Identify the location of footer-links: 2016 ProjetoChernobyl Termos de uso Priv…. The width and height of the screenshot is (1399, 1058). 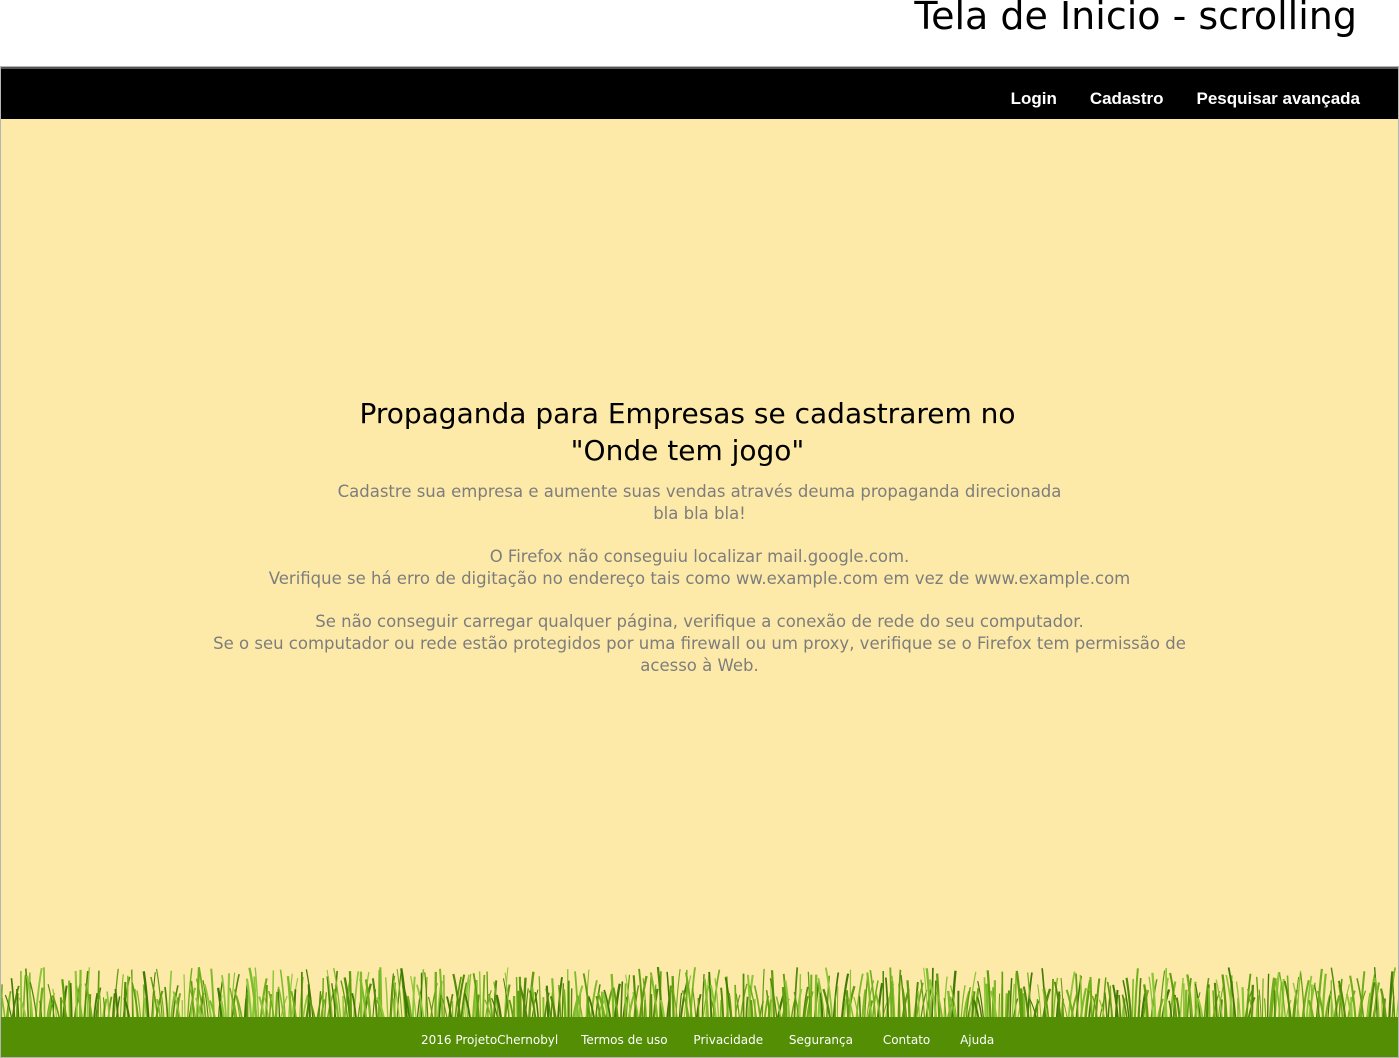
(717, 1040).